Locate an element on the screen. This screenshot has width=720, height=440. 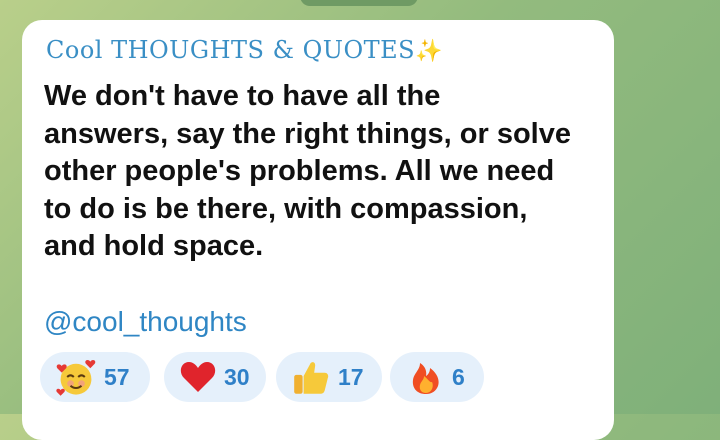
smiling-face-with-hearts-icon is located at coordinates (76, 377).